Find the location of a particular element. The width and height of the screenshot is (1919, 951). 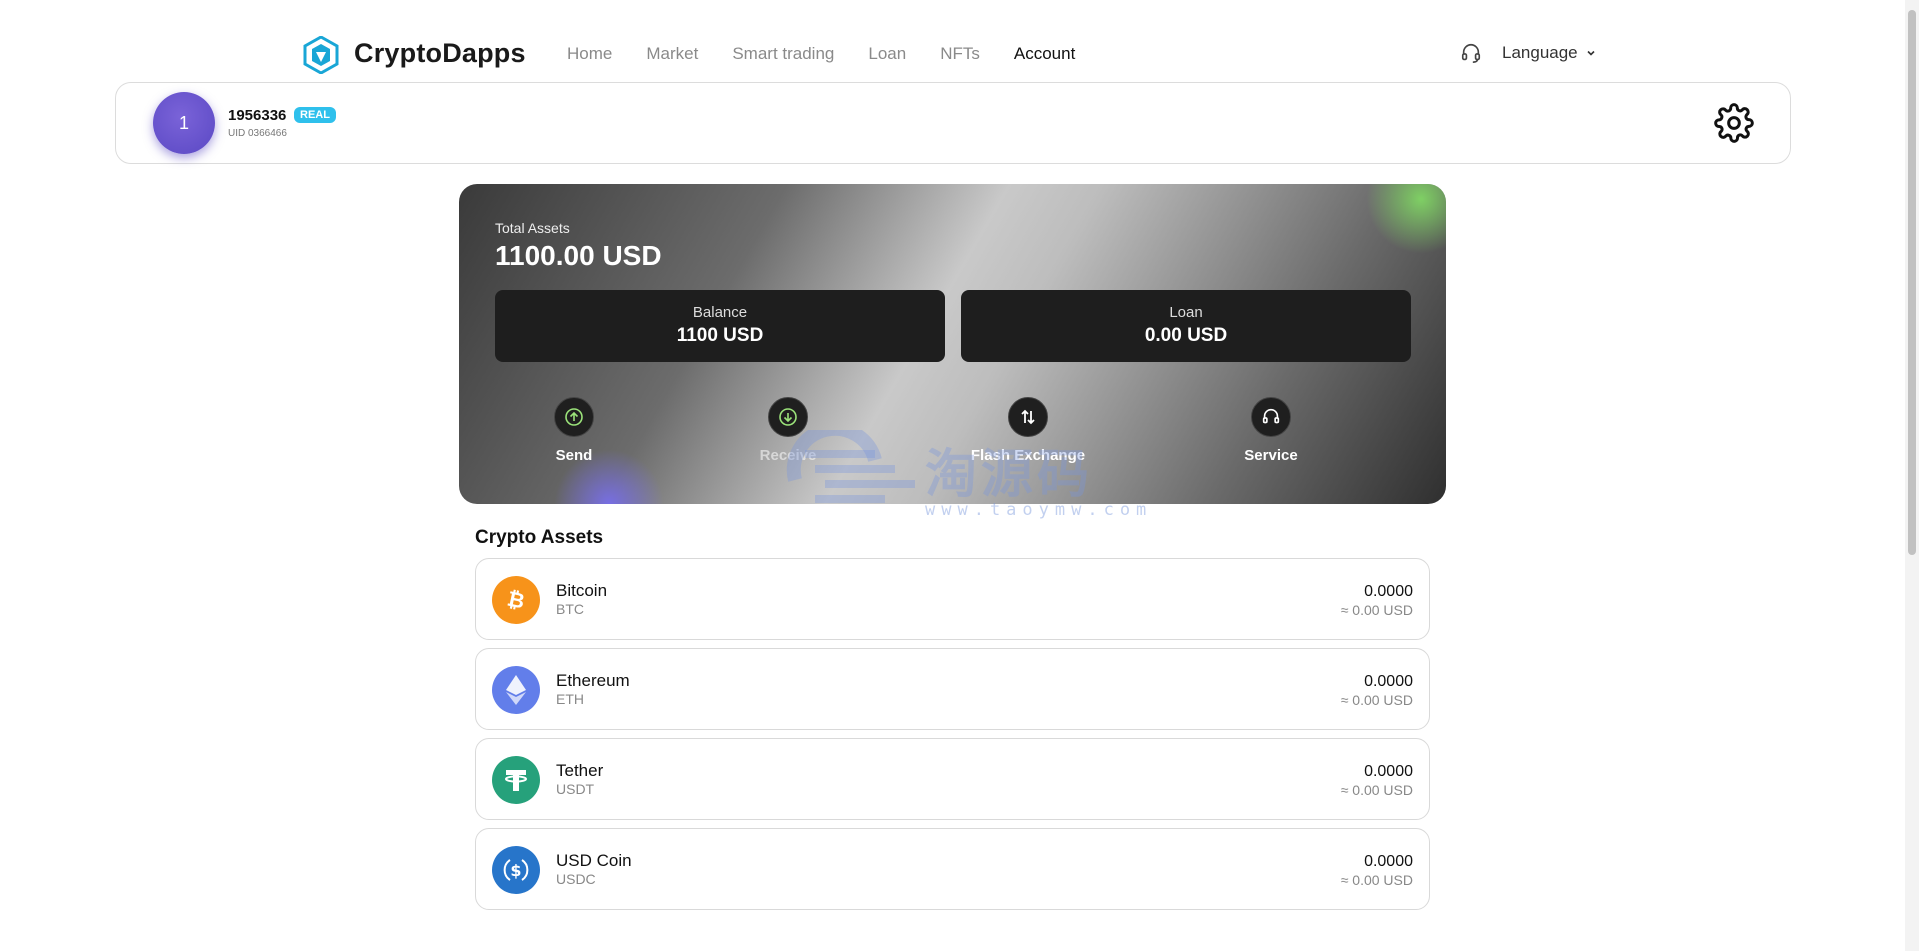

loan-box: Loan 0.00 USD is located at coordinates (1186, 326).